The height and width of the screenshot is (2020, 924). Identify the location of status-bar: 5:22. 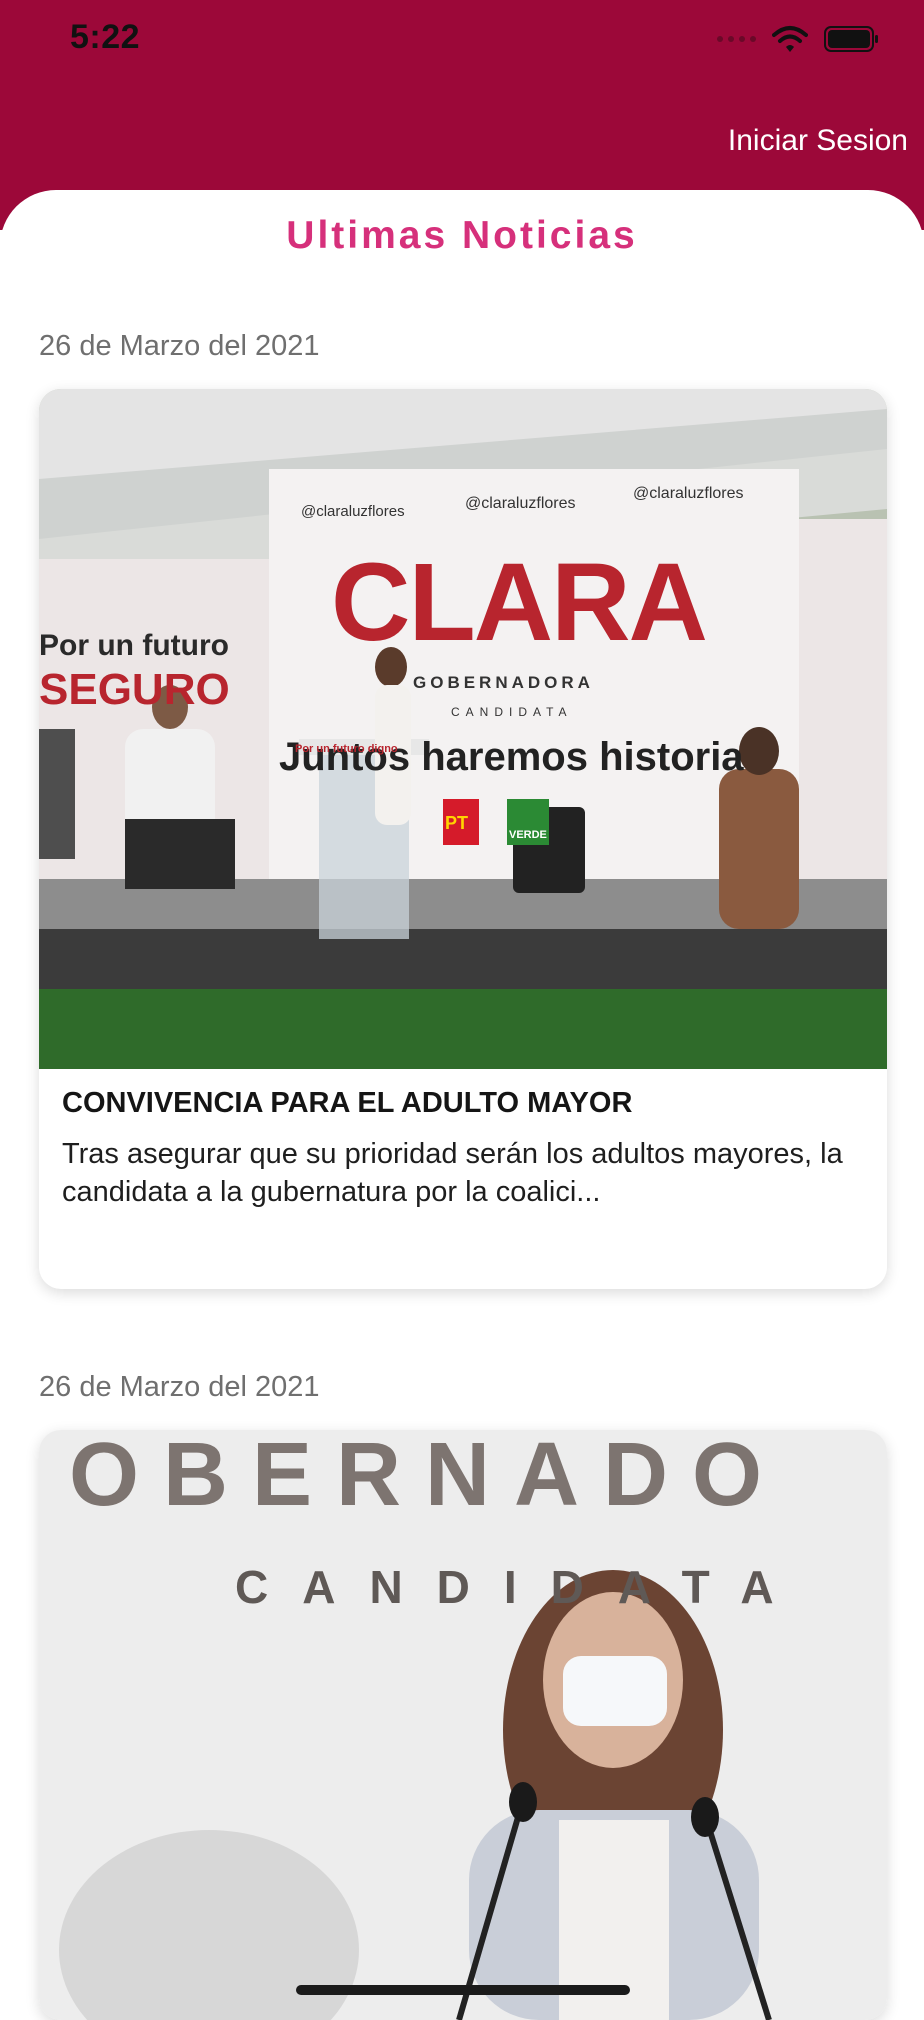
(462, 40).